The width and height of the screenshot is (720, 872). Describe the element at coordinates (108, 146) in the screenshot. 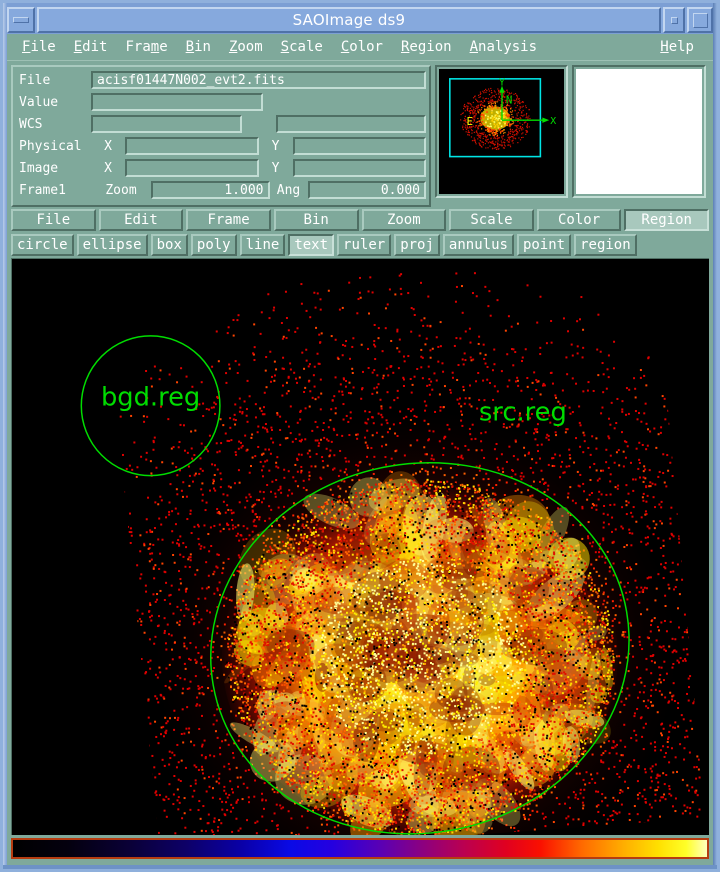

I see `physical-x-label: X` at that location.